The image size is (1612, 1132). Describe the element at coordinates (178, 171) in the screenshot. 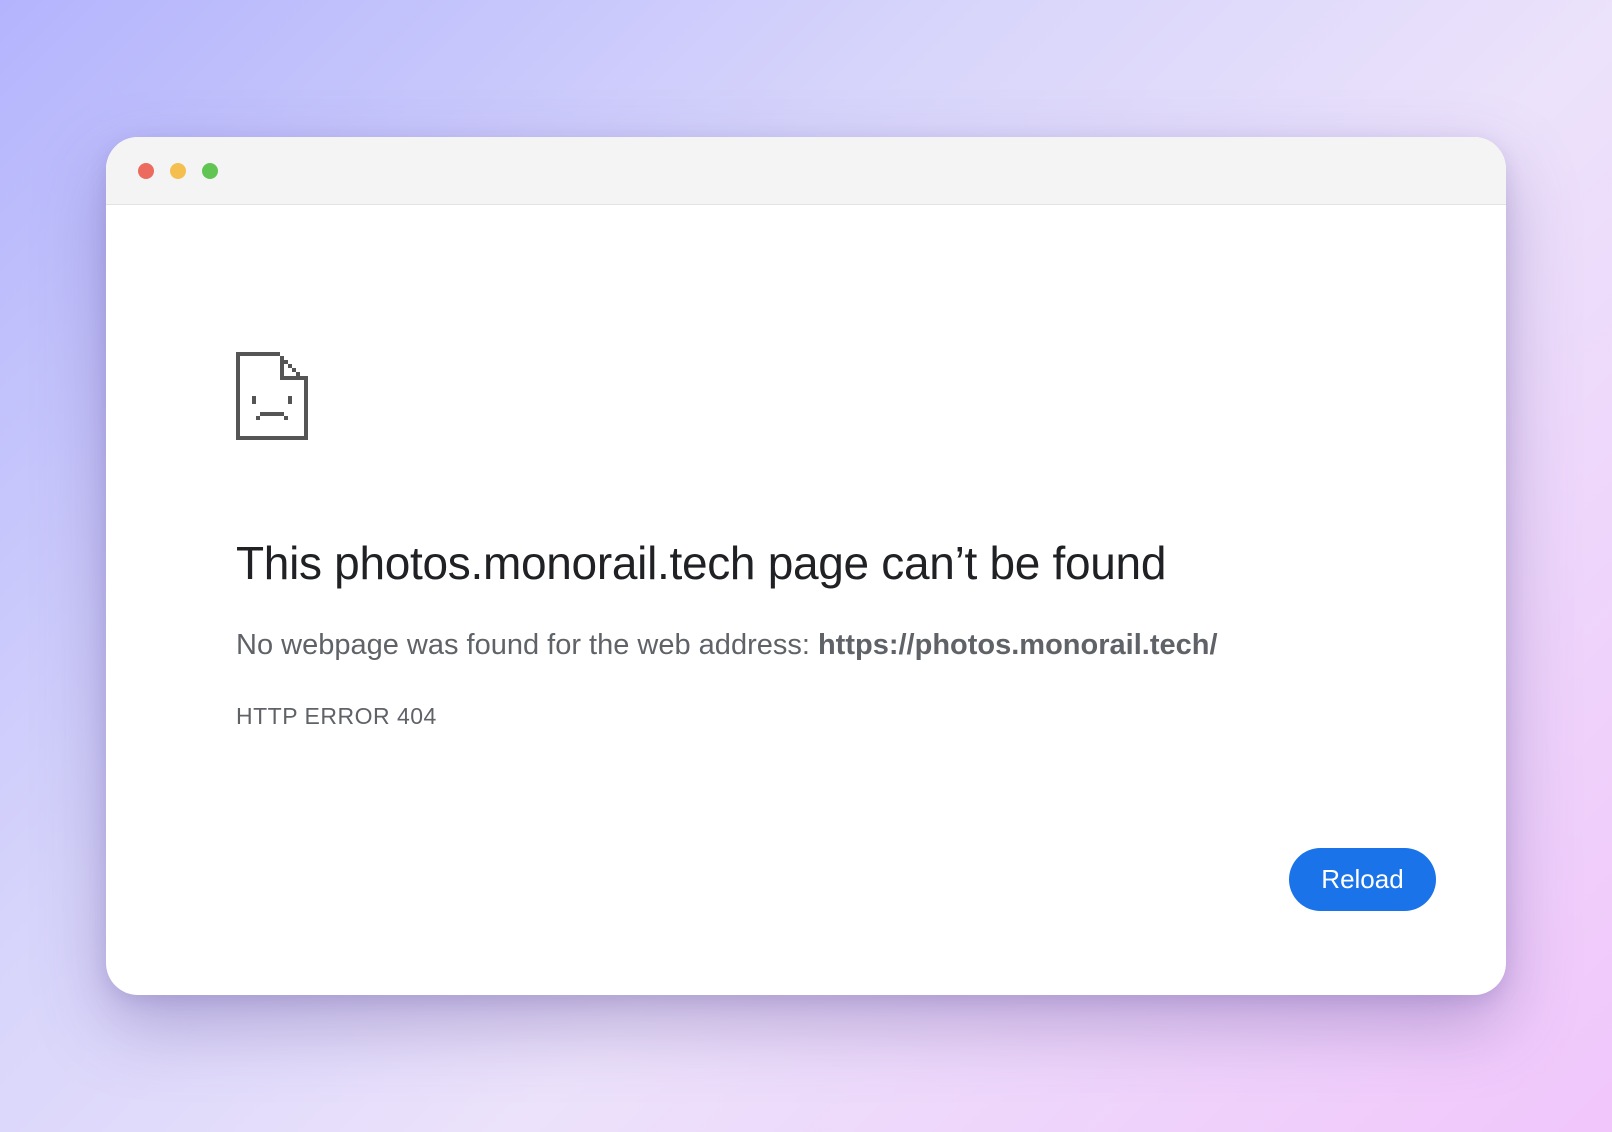

I see `minimize-window-button` at that location.